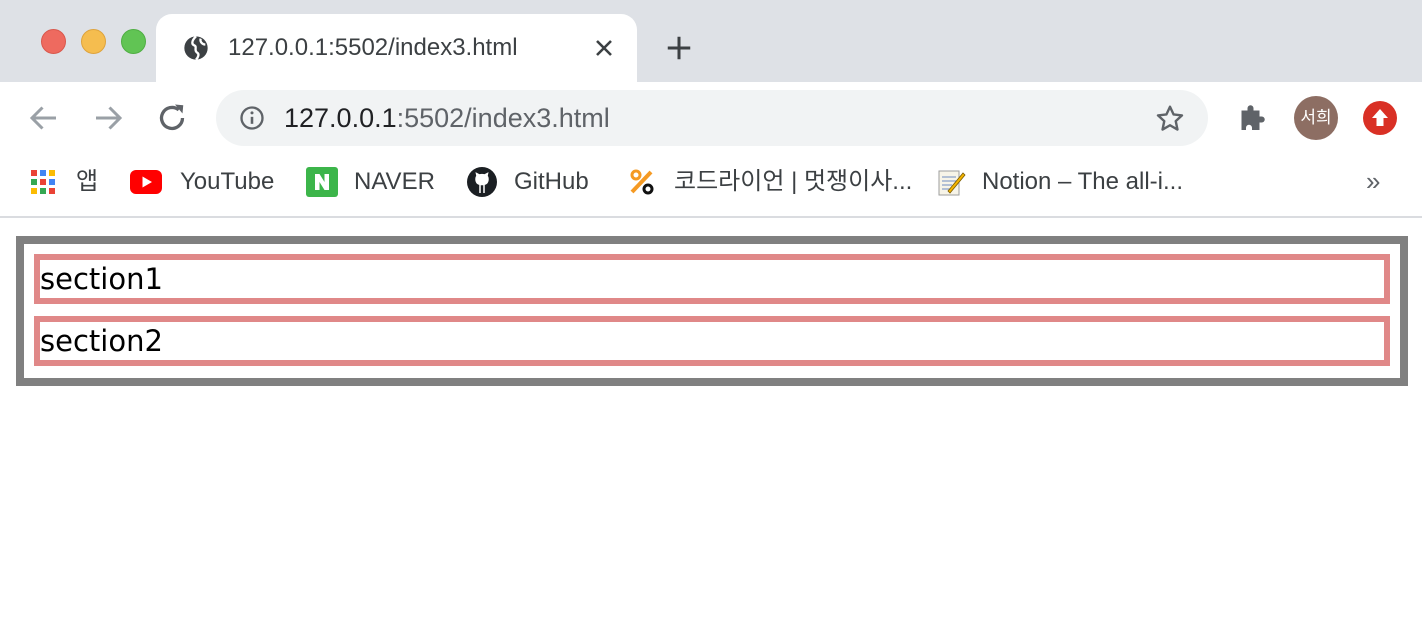 Image resolution: width=1422 pixels, height=634 pixels. What do you see at coordinates (44, 118) in the screenshot?
I see `back-arrow-icon` at bounding box center [44, 118].